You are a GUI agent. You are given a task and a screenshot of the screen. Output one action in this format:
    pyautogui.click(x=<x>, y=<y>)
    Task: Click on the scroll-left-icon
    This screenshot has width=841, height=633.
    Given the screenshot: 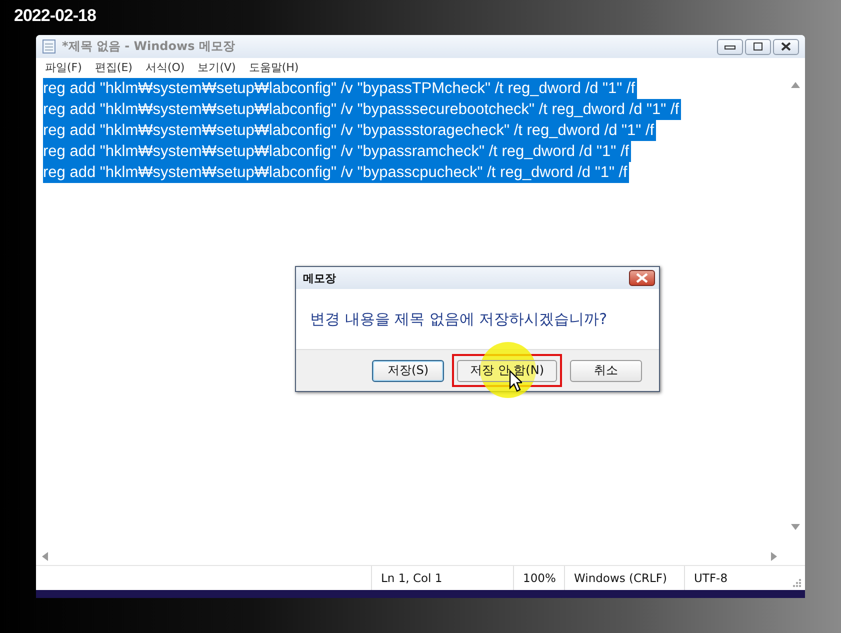 What is the action you would take?
    pyautogui.click(x=45, y=556)
    